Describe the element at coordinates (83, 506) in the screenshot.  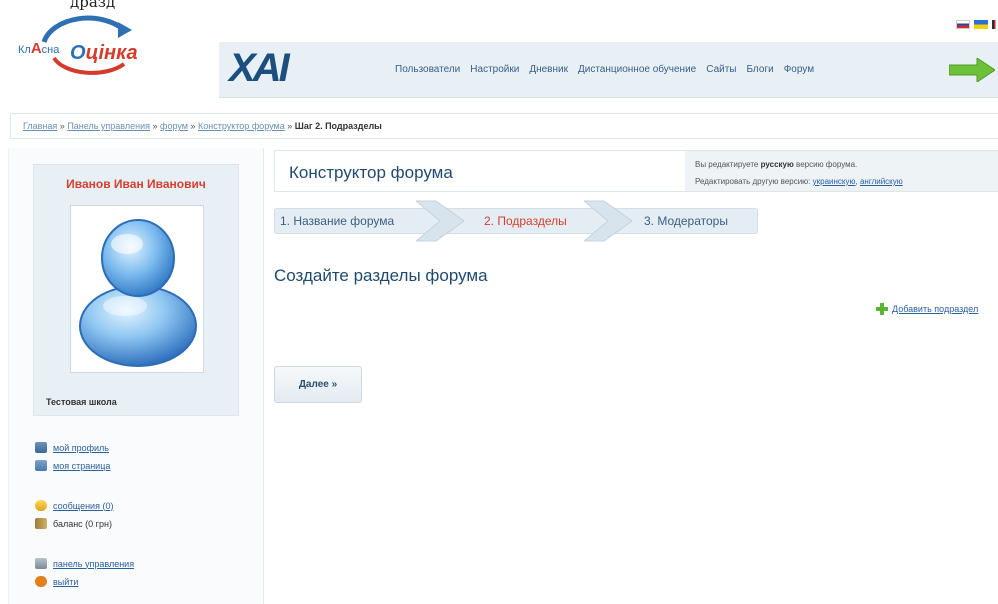
I see `sidebar-item-label: сообщения (0)` at that location.